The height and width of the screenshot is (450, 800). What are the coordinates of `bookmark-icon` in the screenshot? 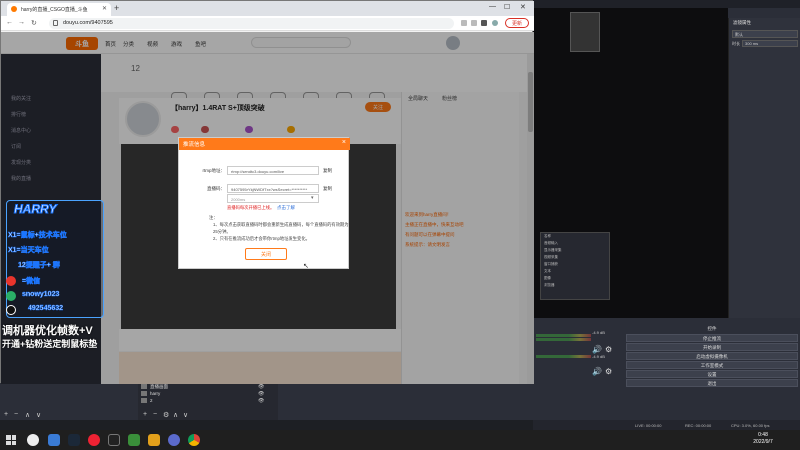 It's located at (474, 23).